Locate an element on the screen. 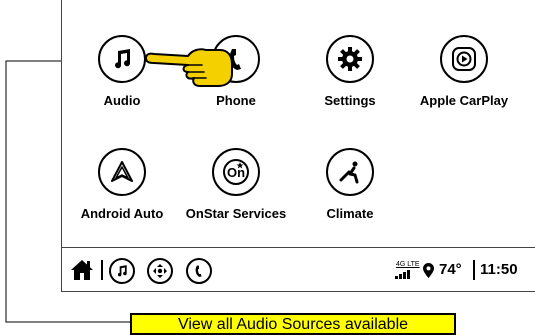 Image resolution: width=535 pixels, height=335 pixels. dpad-icon is located at coordinates (160, 271).